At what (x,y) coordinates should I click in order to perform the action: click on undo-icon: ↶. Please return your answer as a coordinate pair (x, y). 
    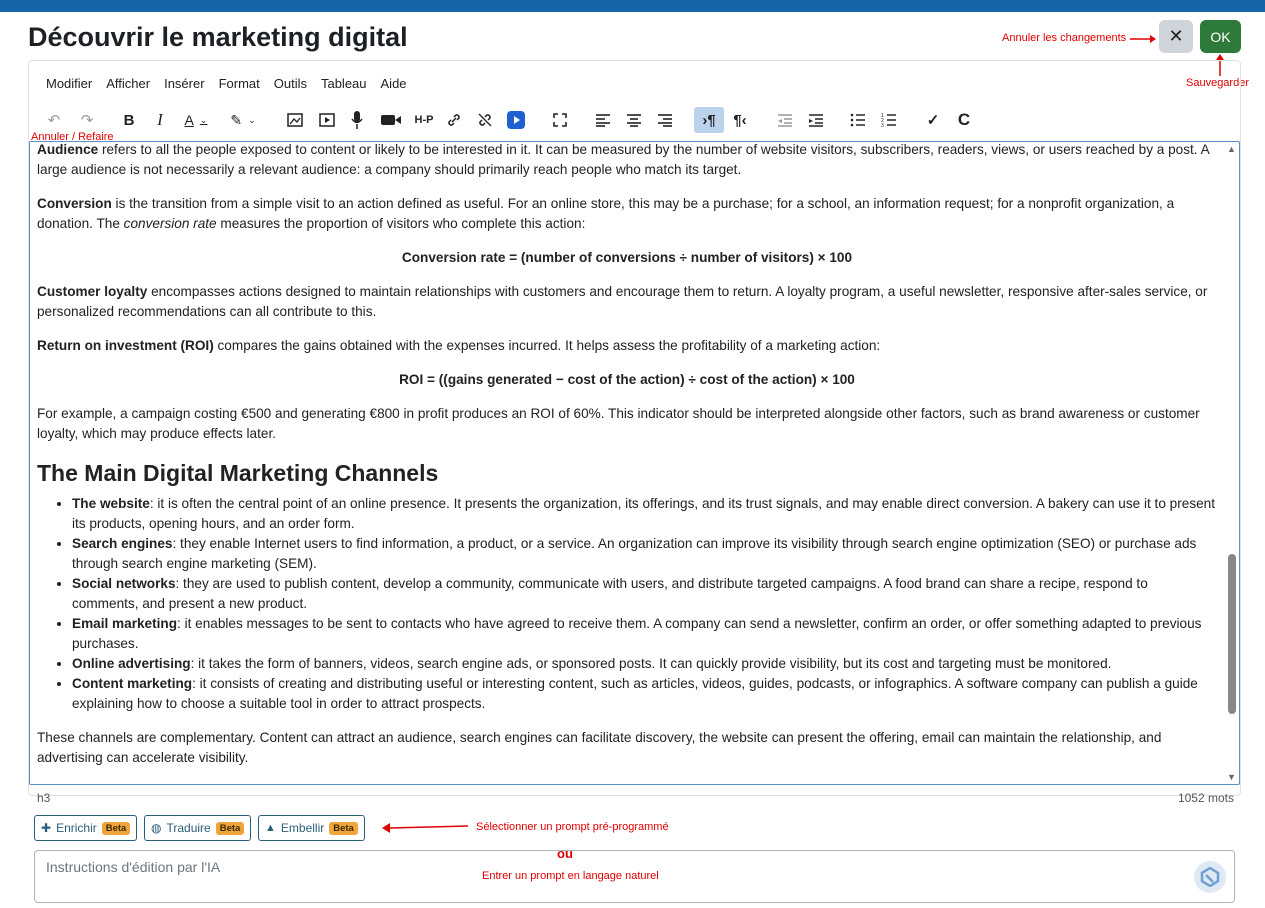
    Looking at the image, I should click on (54, 120).